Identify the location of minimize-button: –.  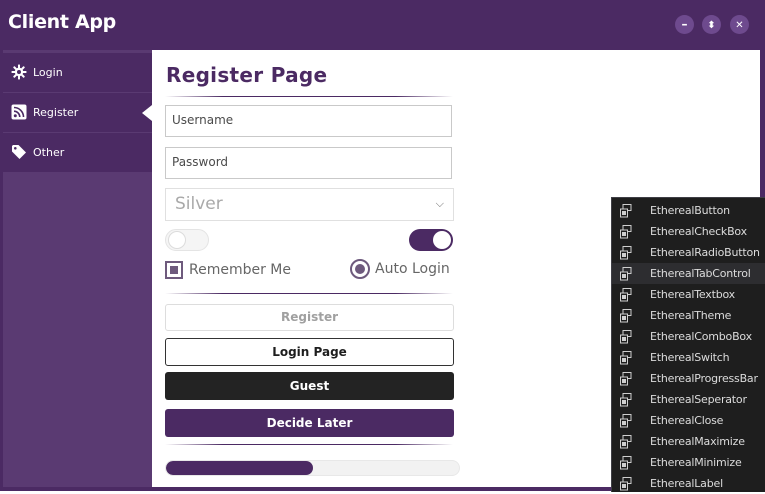
(684, 24).